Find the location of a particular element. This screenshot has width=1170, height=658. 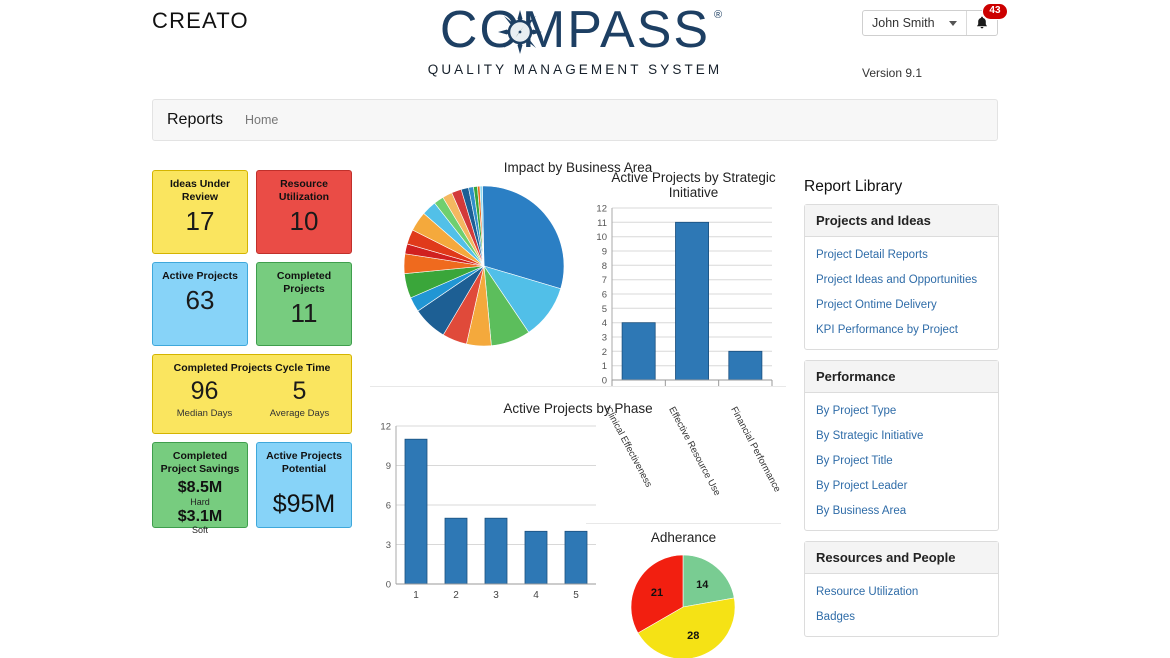

strategic-bar-svg: 1211109876543210 is located at coordinates (686, 300).